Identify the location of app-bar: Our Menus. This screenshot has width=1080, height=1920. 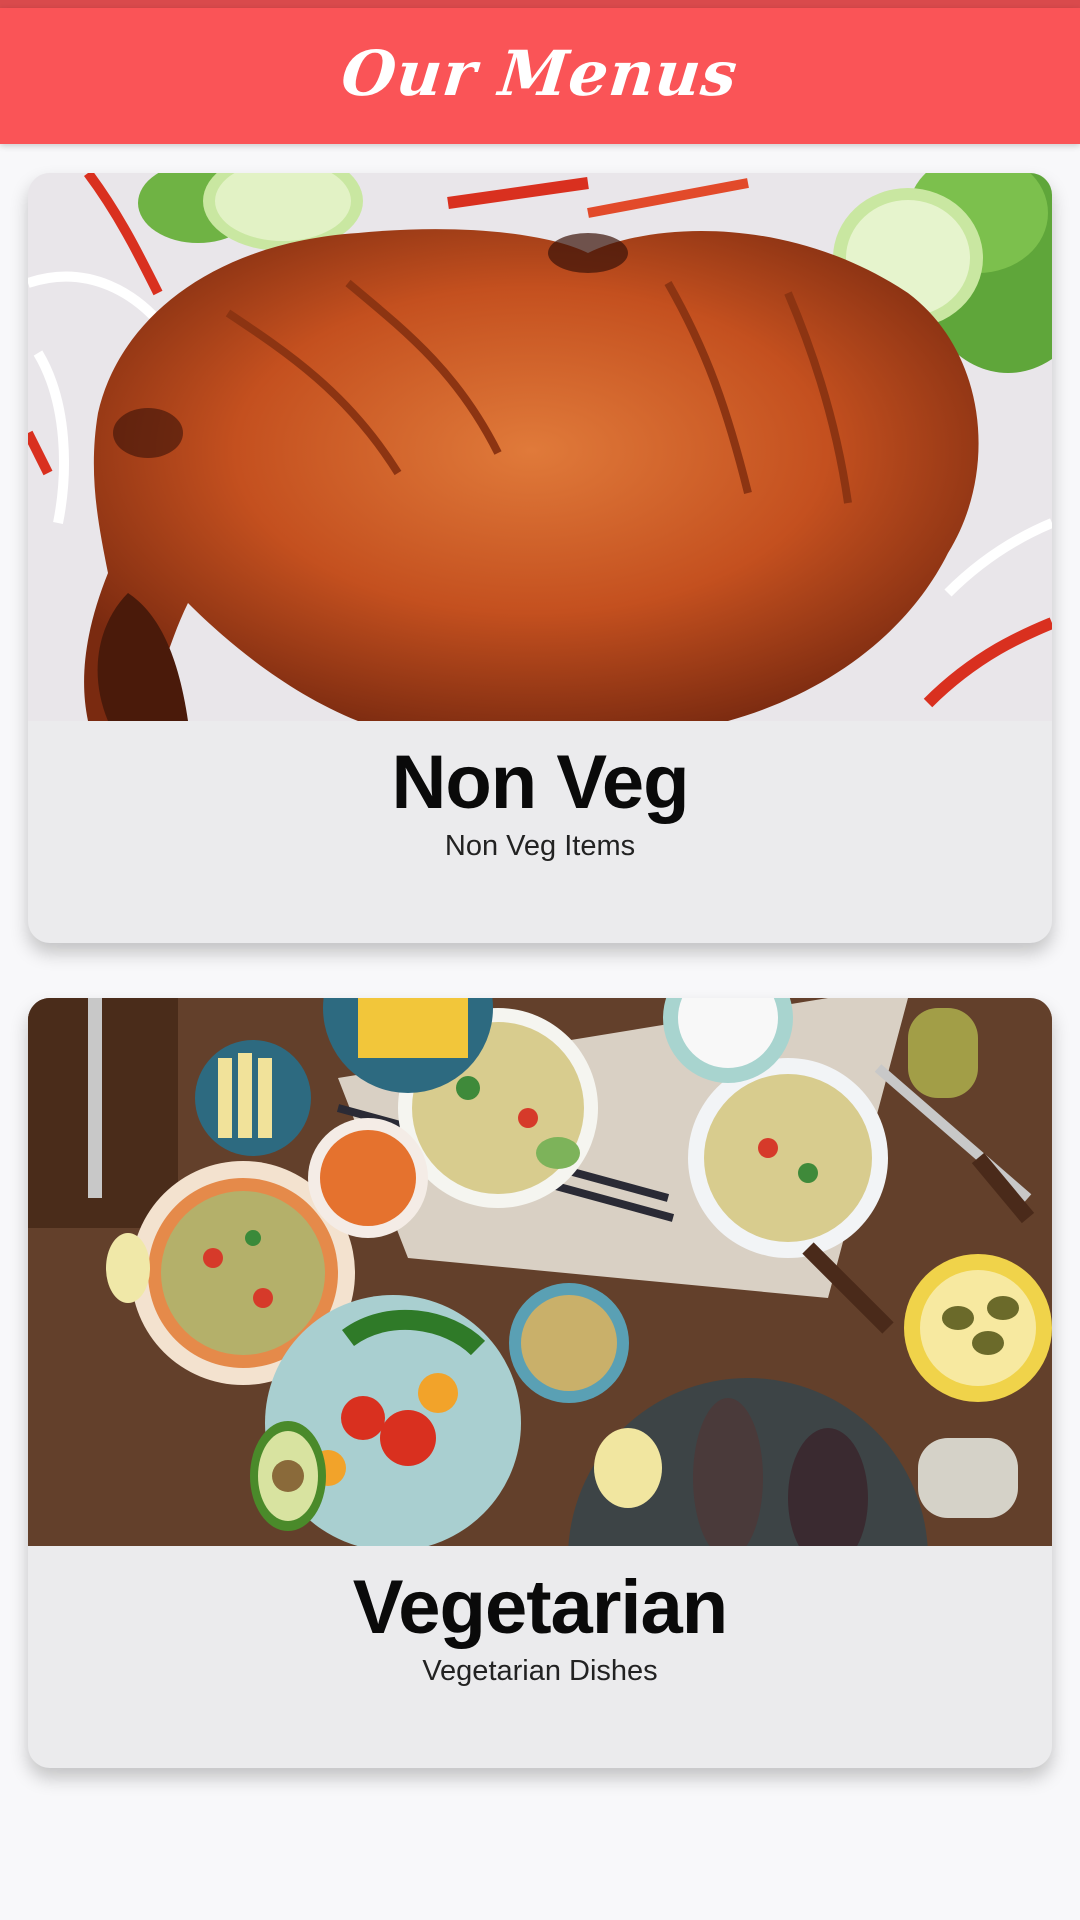
(540, 76).